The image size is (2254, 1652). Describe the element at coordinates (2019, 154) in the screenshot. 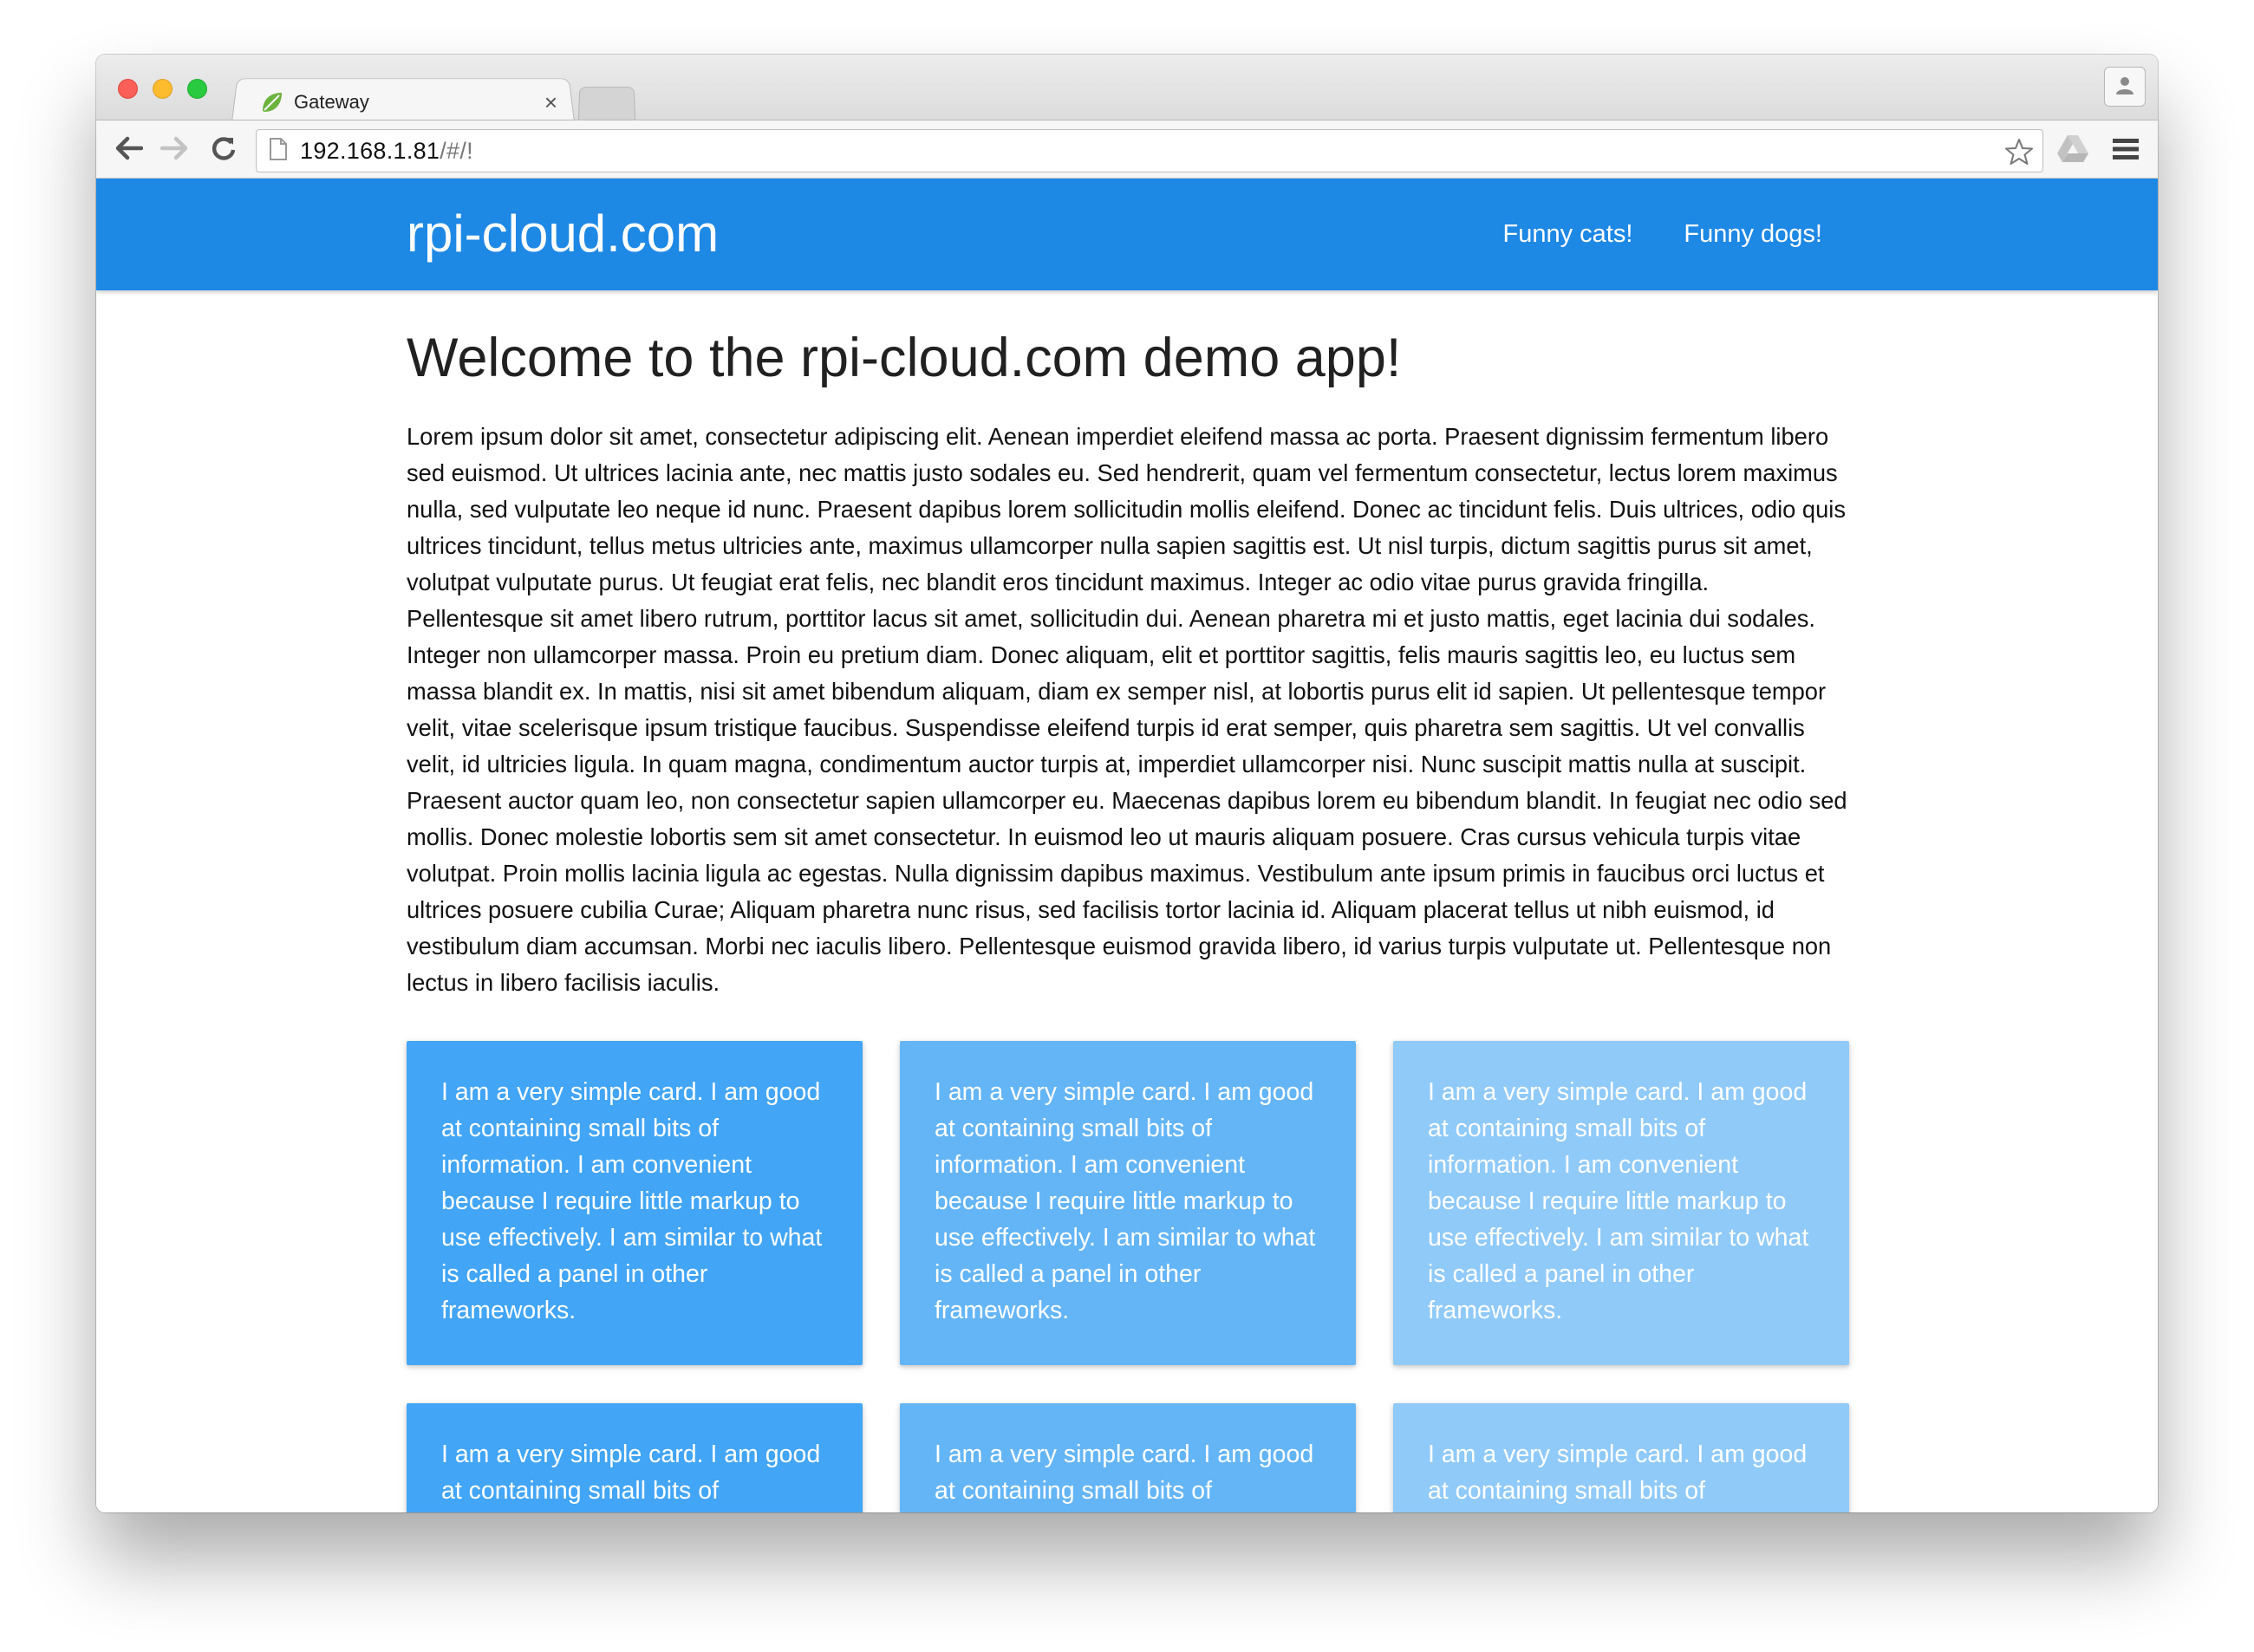

I see `star-icon` at that location.